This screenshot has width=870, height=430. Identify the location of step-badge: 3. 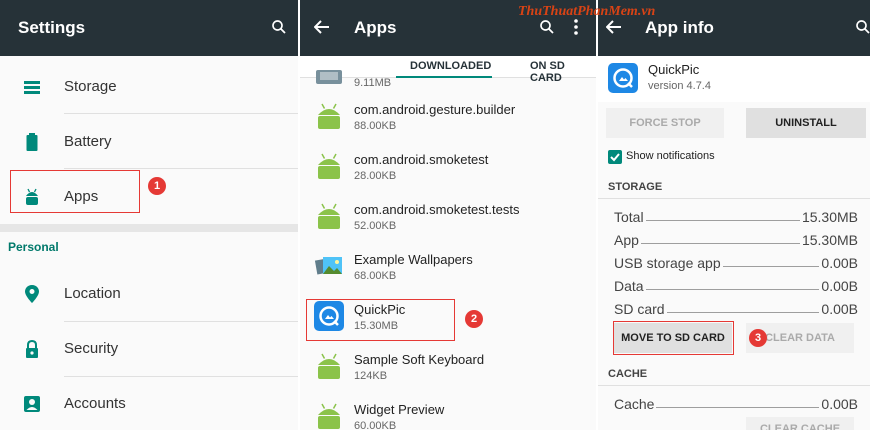
(758, 338).